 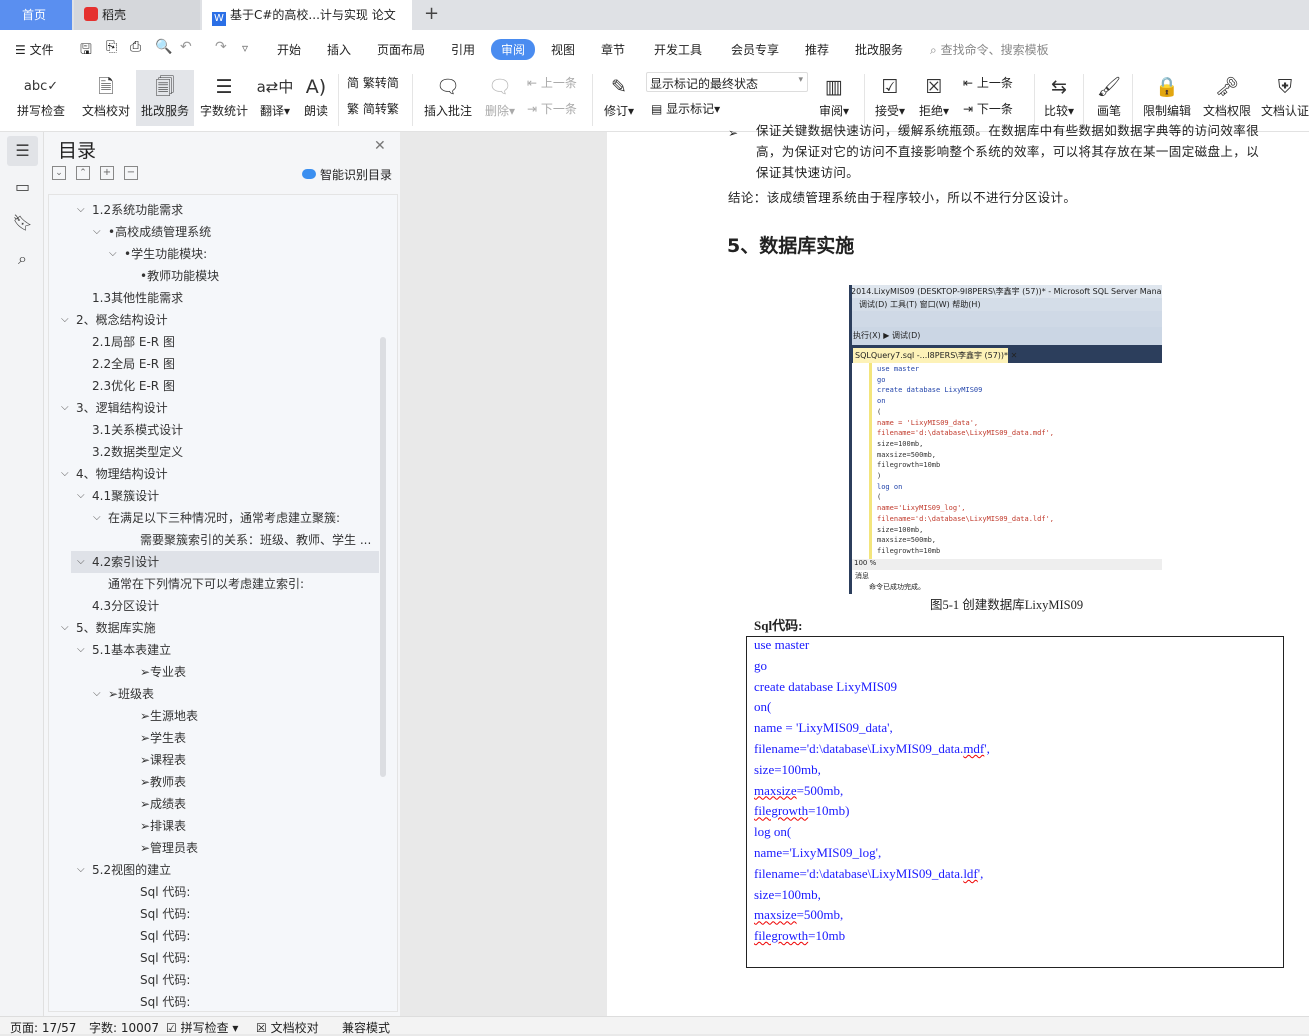 What do you see at coordinates (22, 223) in the screenshot?
I see `bookmark-icon: 🔖︎` at bounding box center [22, 223].